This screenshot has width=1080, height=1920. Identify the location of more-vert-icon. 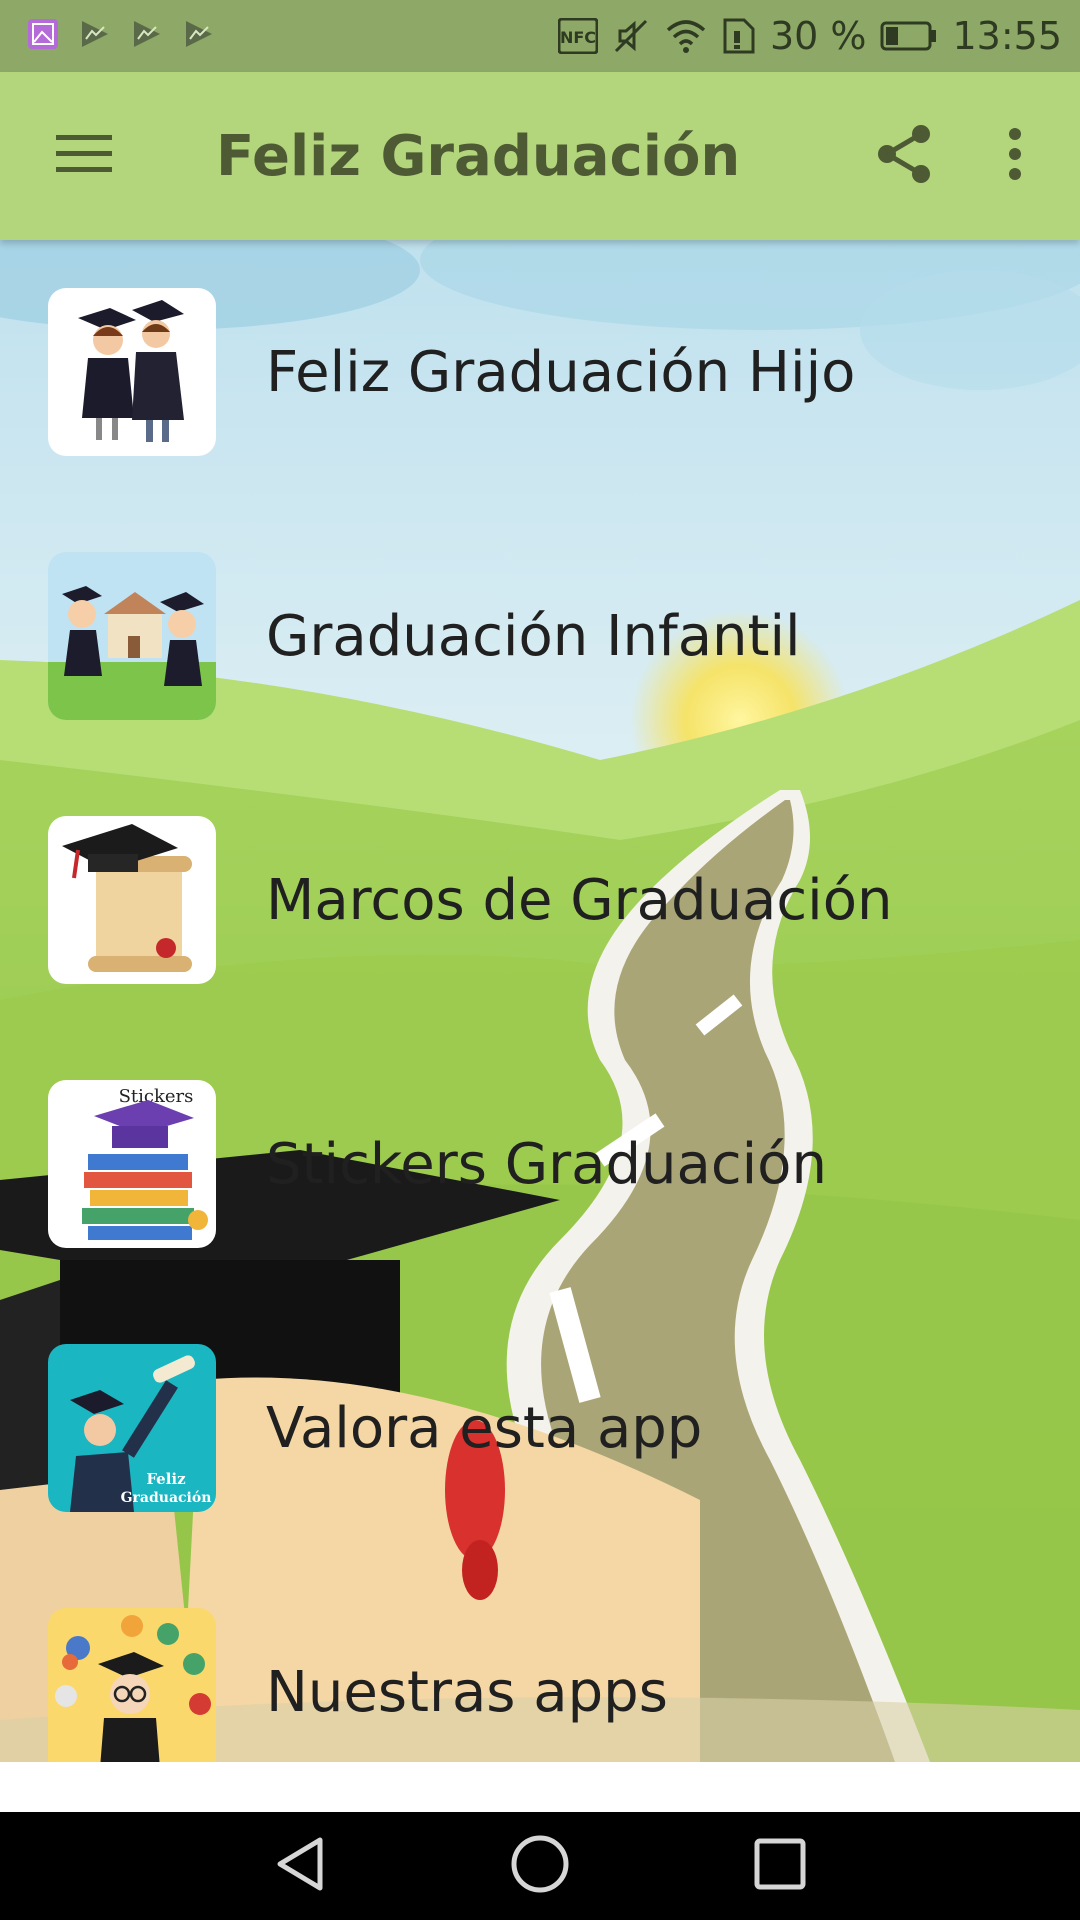
(1015, 156).